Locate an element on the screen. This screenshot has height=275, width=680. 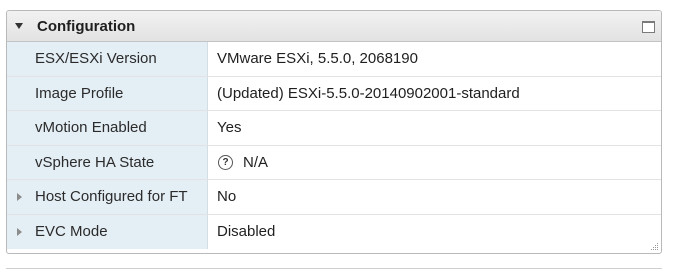
row-value: No is located at coordinates (227, 197).